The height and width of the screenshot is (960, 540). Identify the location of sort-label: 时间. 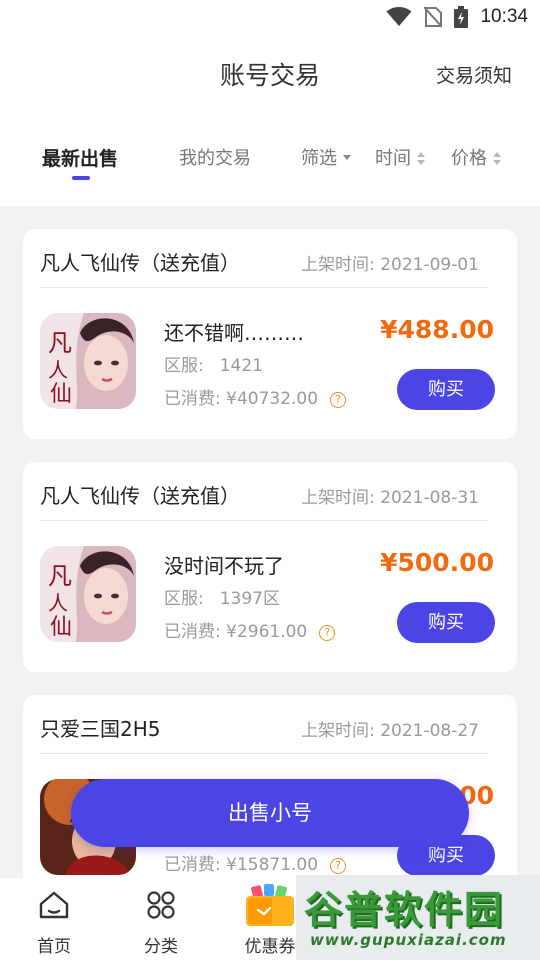
(393, 158).